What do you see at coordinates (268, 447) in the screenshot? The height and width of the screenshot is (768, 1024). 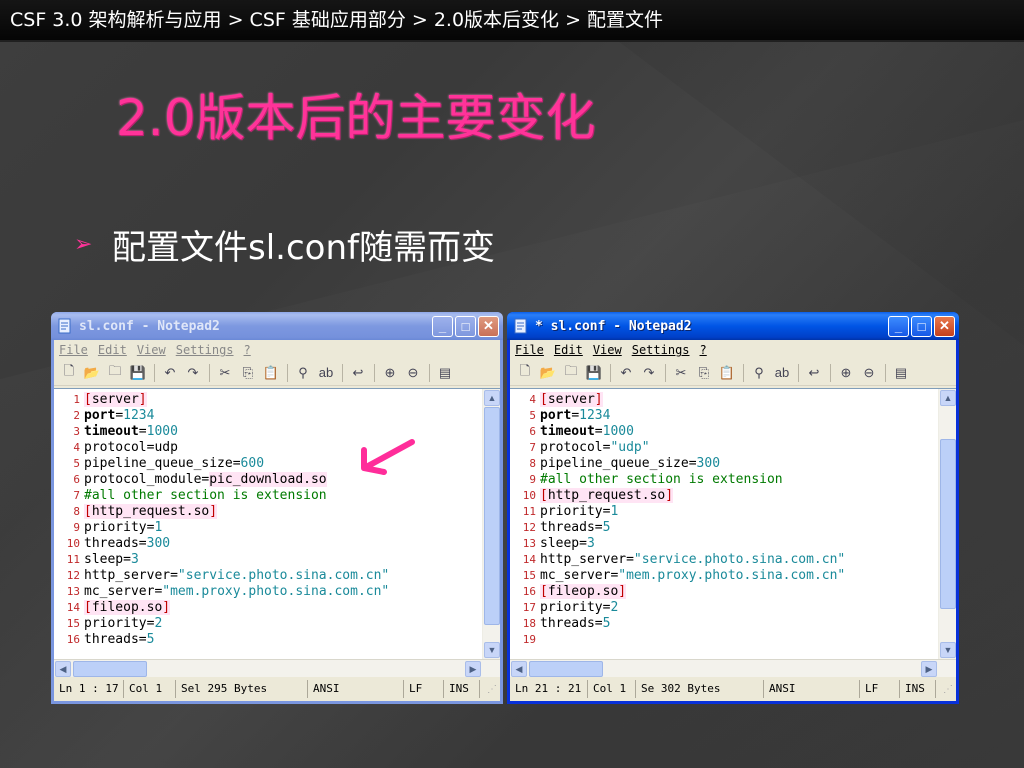 I see `code-line: 4 protocol=udp` at bounding box center [268, 447].